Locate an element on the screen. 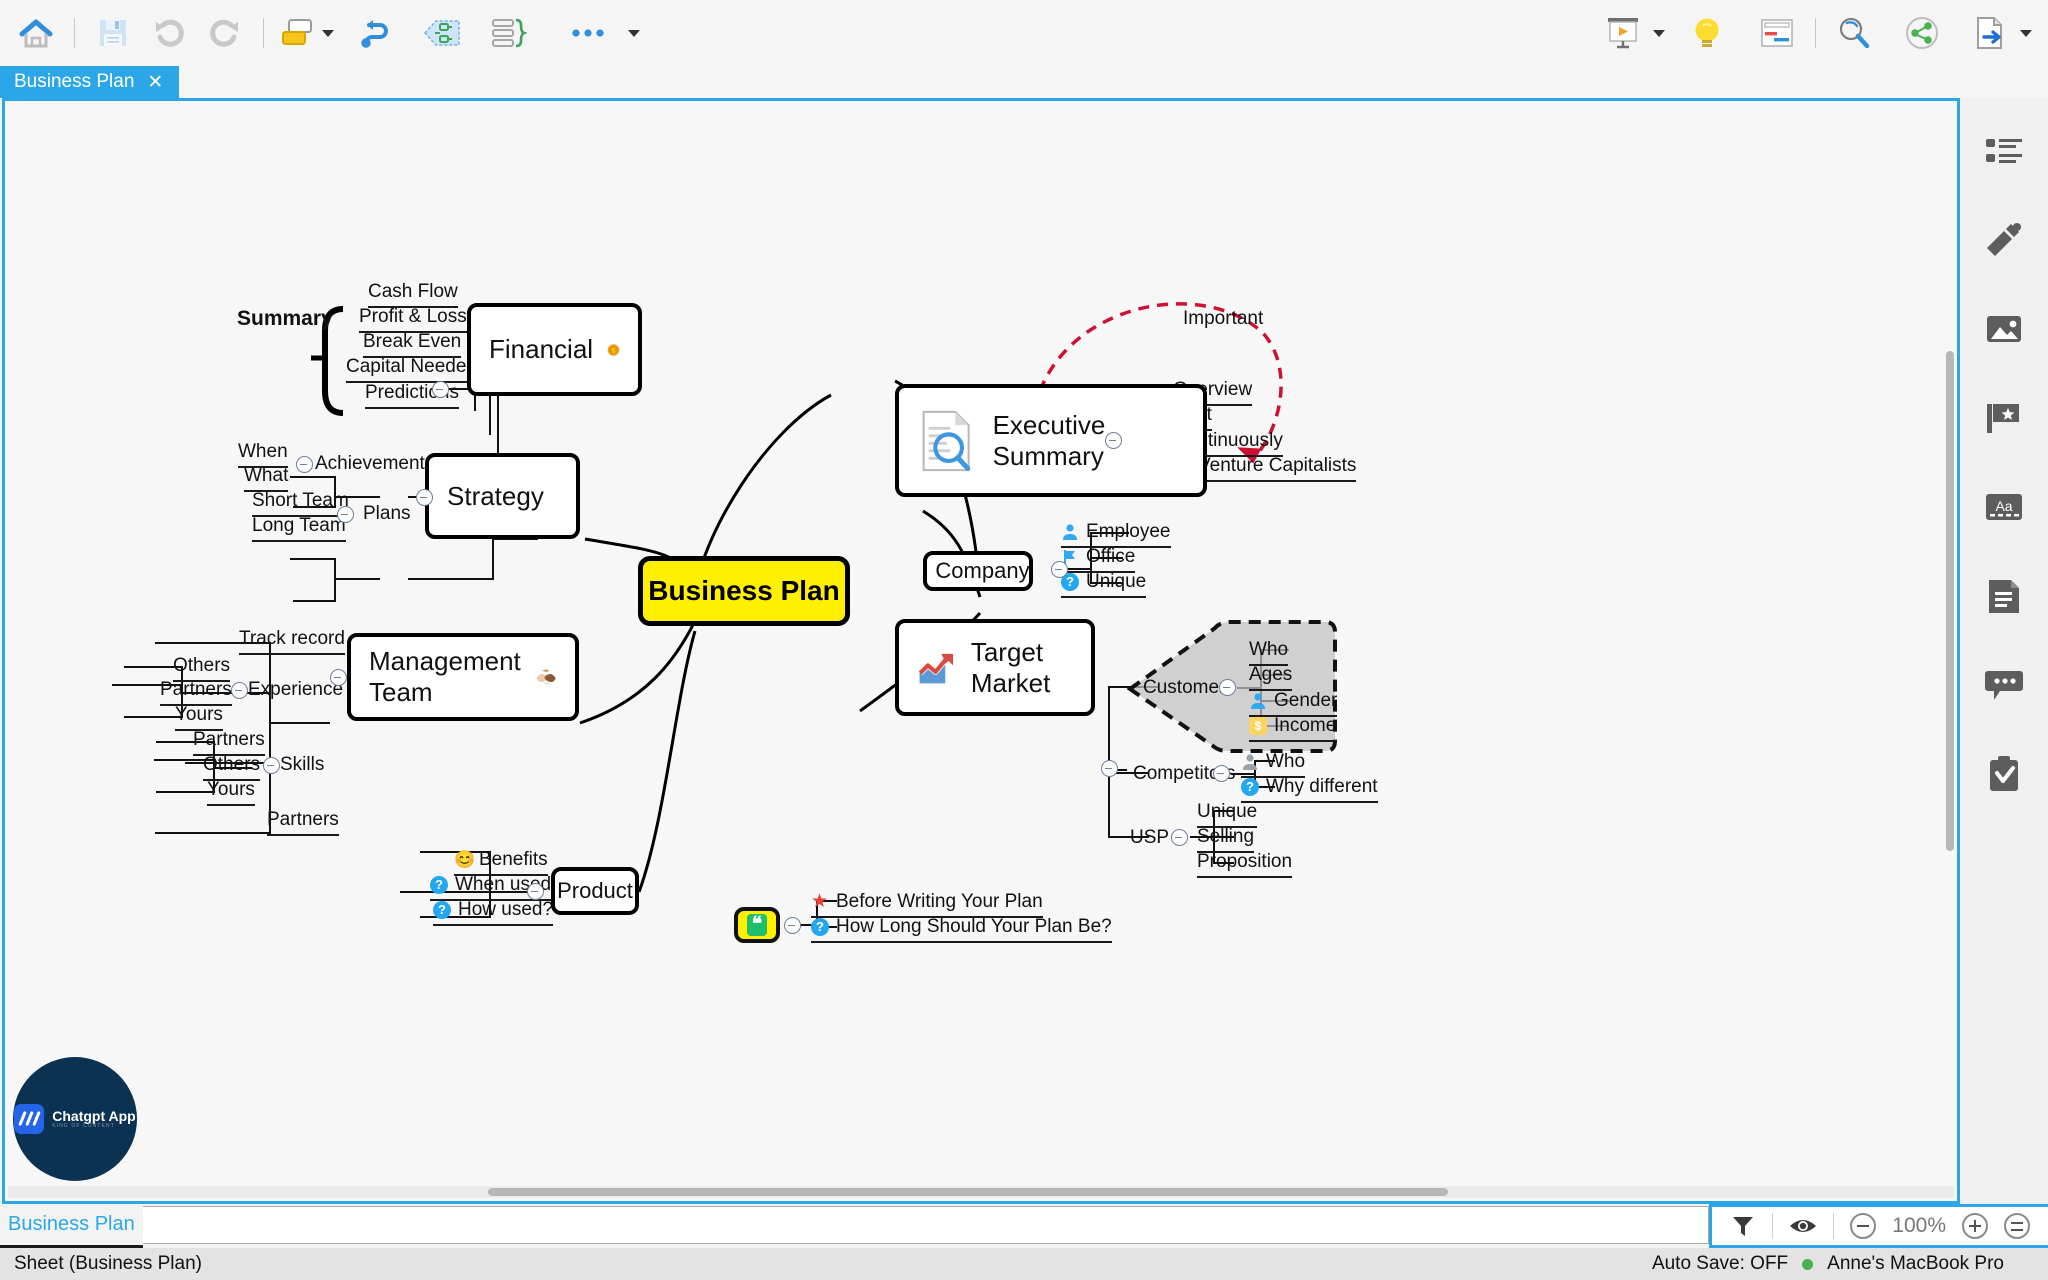 Image resolution: width=2048 pixels, height=1280 pixels. toggle-product is located at coordinates (535, 891).